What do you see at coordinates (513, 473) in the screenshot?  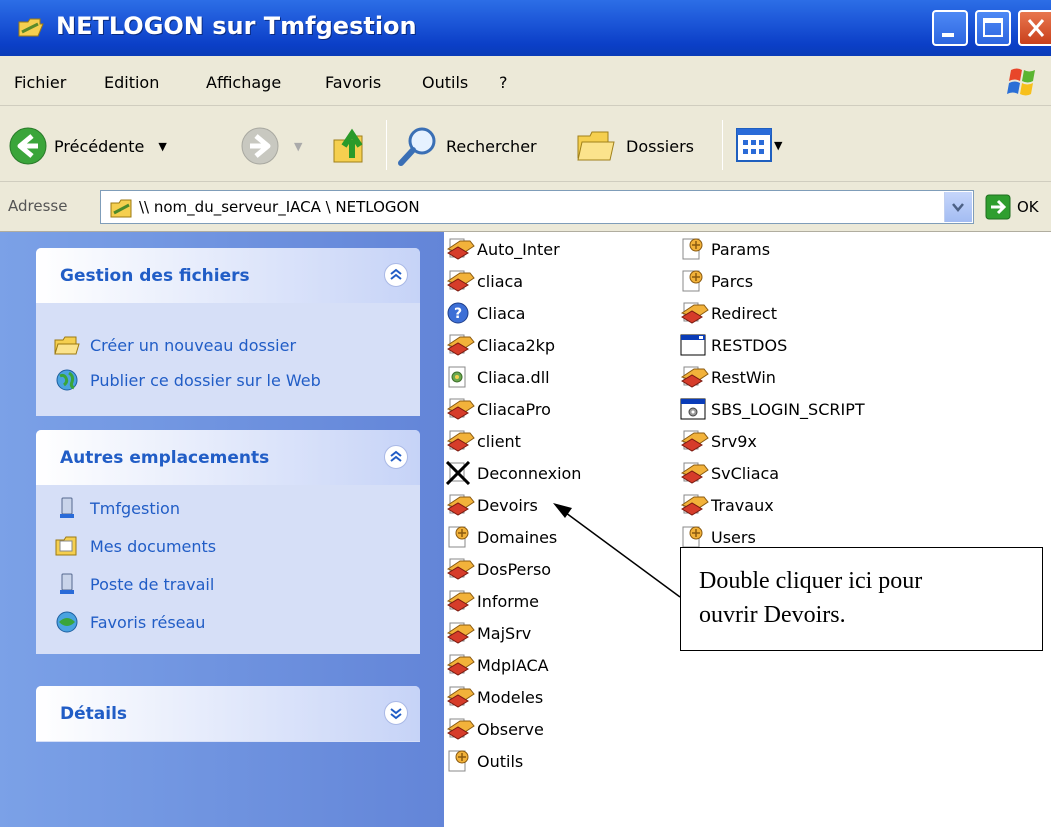 I see `file-item: Deconnexion` at bounding box center [513, 473].